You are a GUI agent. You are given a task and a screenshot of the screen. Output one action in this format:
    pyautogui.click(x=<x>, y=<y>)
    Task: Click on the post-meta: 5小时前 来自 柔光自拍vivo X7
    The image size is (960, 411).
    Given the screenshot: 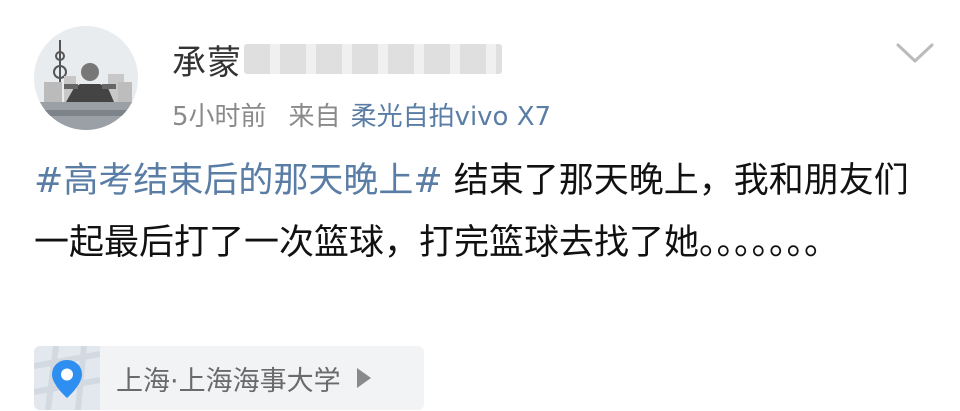 What is the action you would take?
    pyautogui.click(x=361, y=114)
    